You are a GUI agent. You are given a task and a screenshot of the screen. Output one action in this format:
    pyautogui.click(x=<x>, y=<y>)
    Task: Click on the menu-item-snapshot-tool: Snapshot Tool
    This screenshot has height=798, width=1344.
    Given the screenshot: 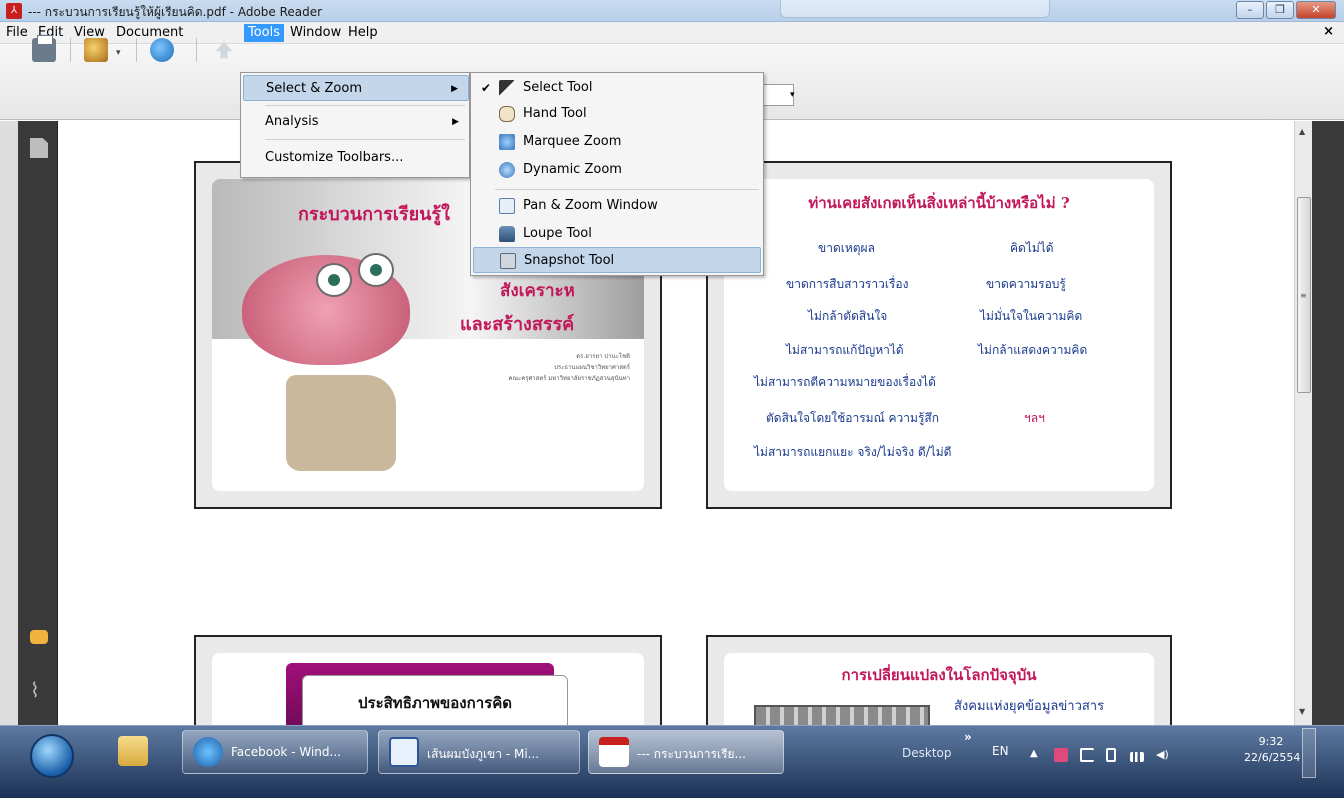 What is the action you would take?
    pyautogui.click(x=617, y=260)
    